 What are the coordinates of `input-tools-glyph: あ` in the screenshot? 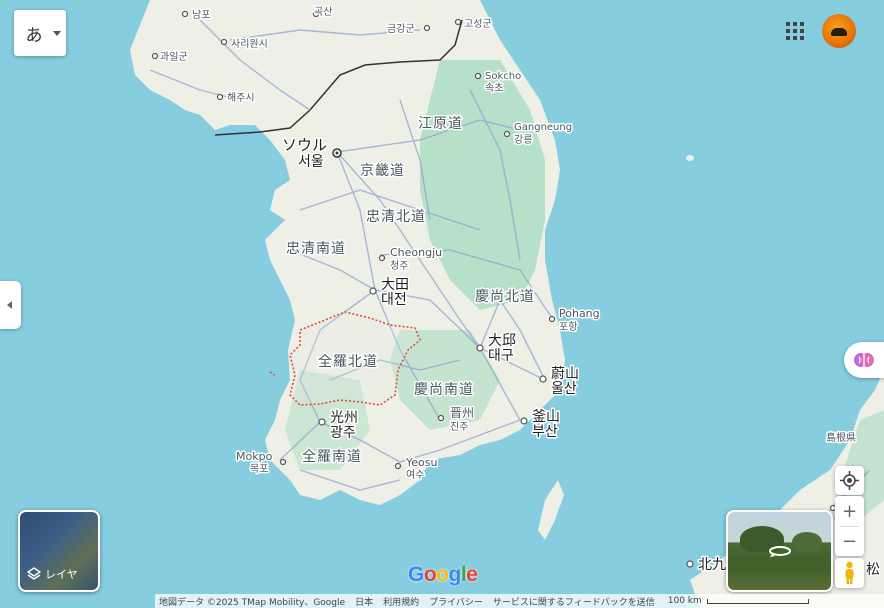 It's located at (34, 35).